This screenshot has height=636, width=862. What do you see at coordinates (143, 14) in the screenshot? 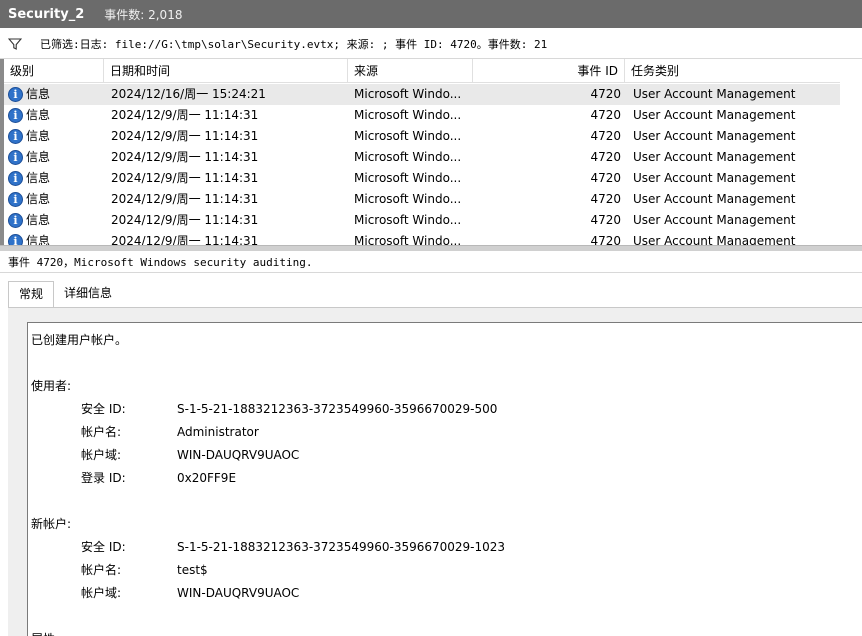
I see `event-count: 事件数: 2,018` at bounding box center [143, 14].